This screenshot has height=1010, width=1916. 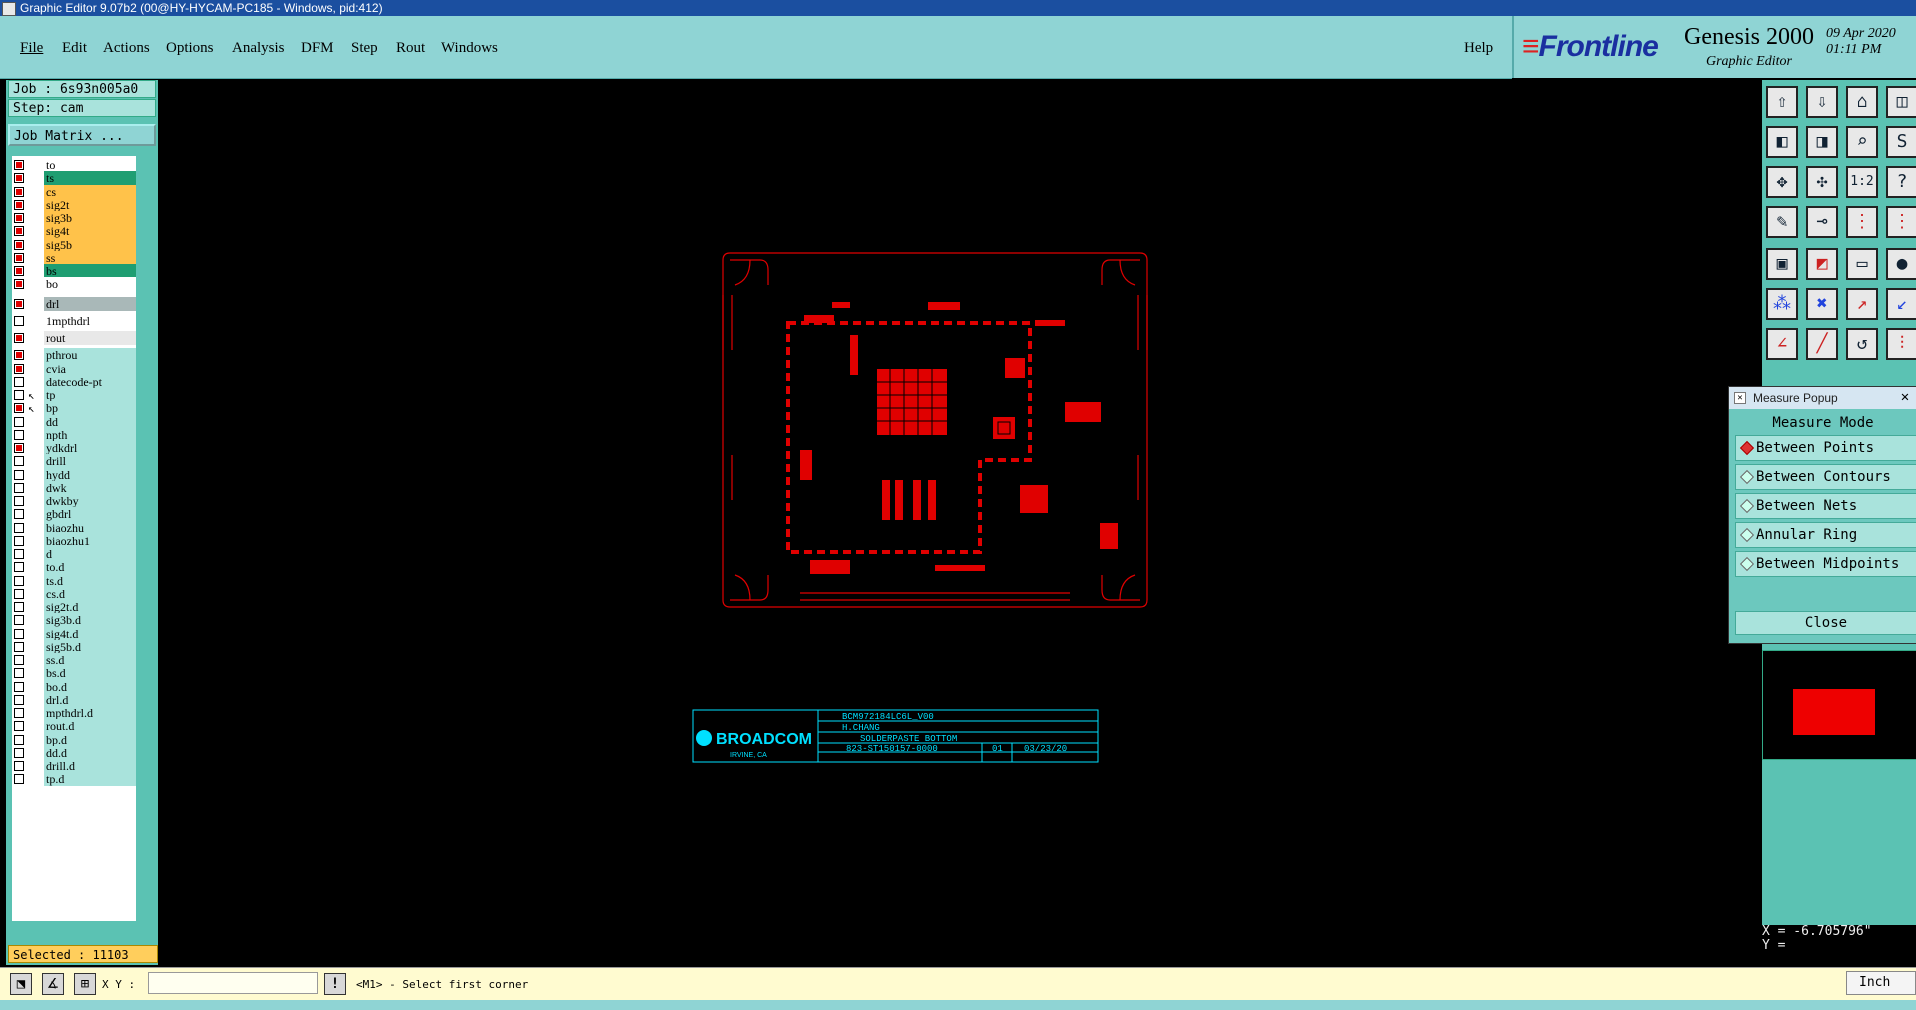 I want to click on menu-dfm: DFM, so click(x=317, y=48).